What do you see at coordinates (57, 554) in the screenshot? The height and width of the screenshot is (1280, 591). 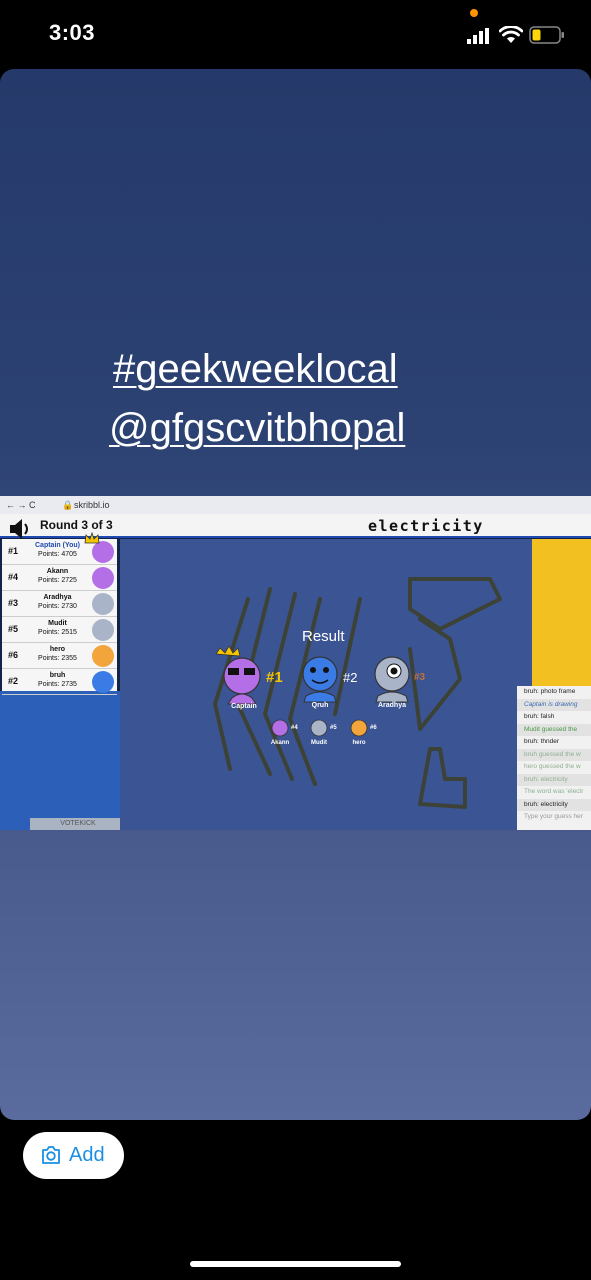 I see `player-points: Points: 4705` at bounding box center [57, 554].